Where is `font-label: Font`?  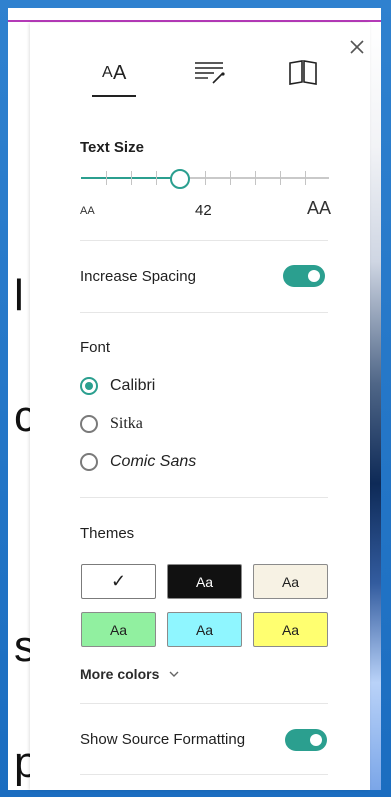 font-label: Font is located at coordinates (95, 347).